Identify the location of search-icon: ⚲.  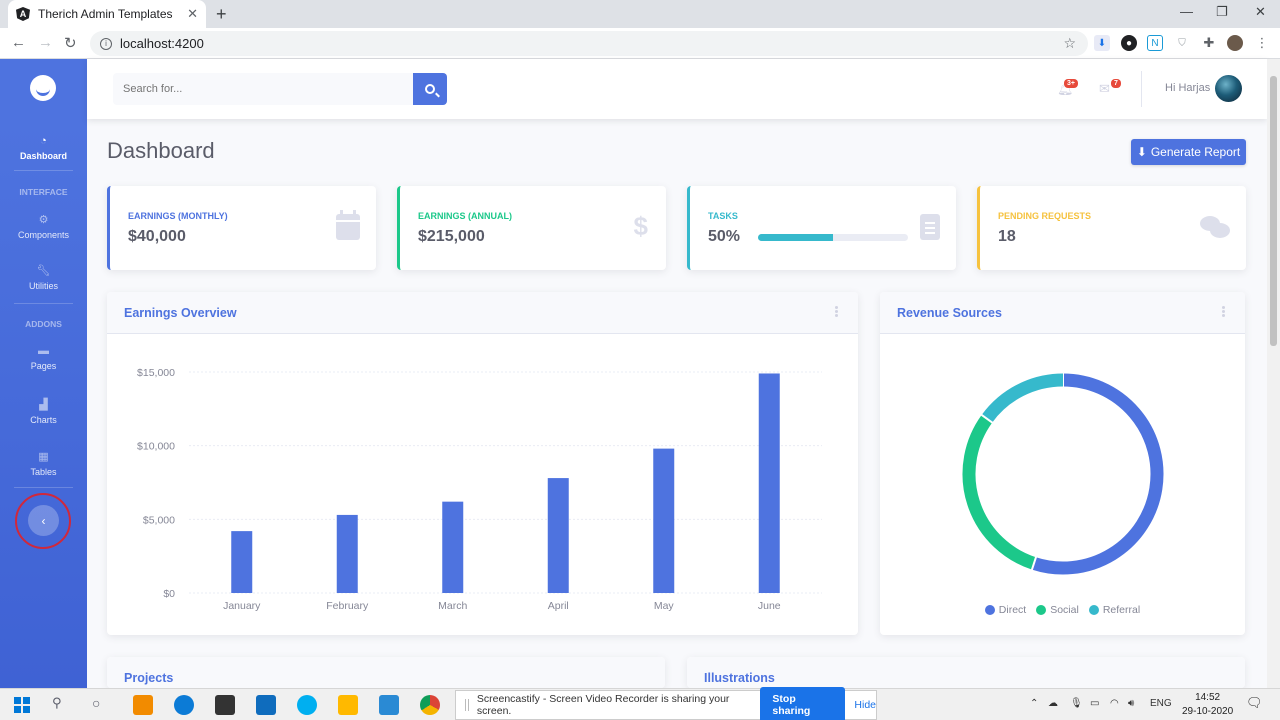
(62, 705).